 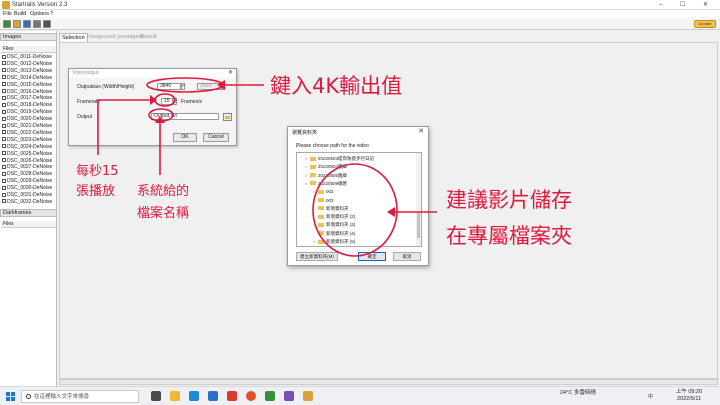 What do you see at coordinates (331, 208) in the screenshot?
I see `folder-tree-item: 新增資料夾` at bounding box center [331, 208].